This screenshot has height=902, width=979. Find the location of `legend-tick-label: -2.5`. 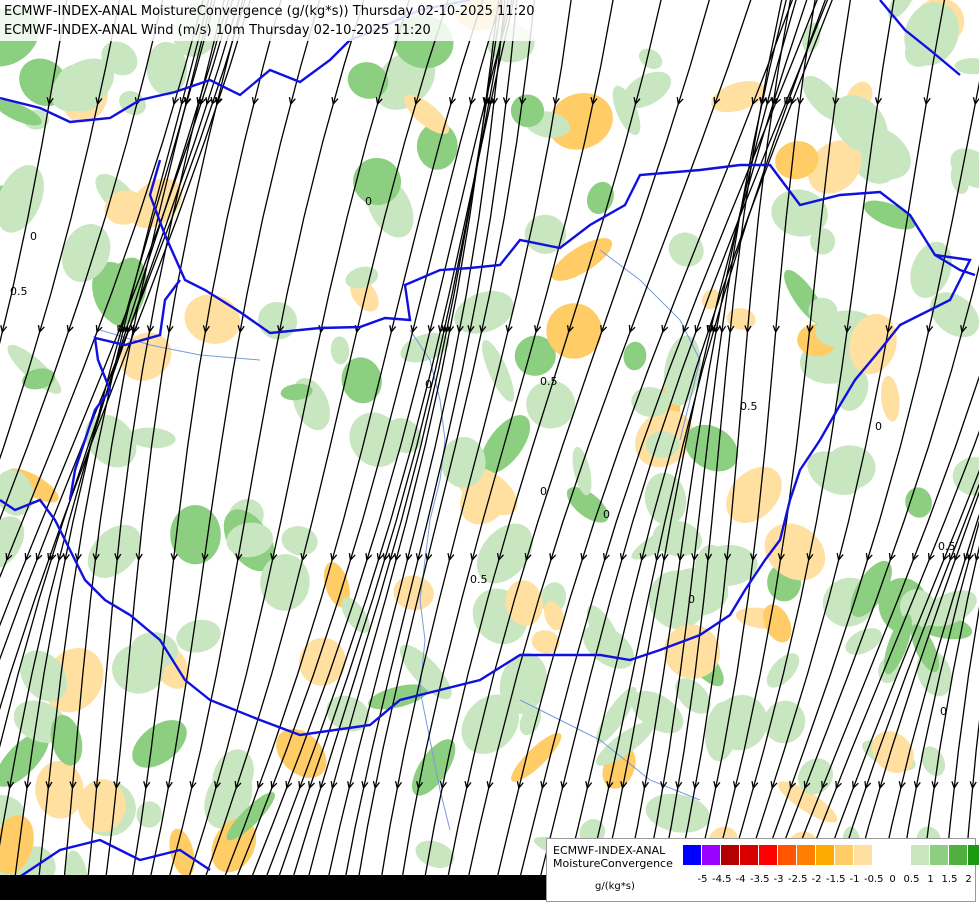

legend-tick-label: -2.5 is located at coordinates (797, 879).